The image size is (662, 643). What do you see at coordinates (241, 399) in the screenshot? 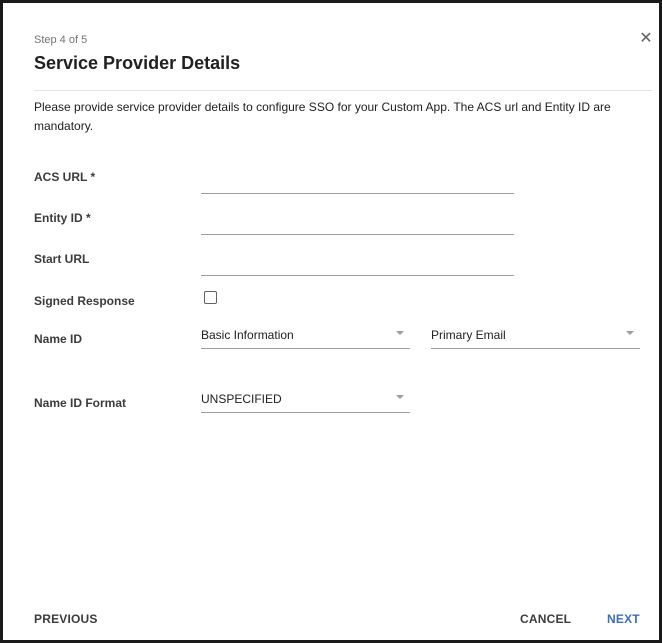
I see `name-id-format-value: UNSPECIFIED` at bounding box center [241, 399].